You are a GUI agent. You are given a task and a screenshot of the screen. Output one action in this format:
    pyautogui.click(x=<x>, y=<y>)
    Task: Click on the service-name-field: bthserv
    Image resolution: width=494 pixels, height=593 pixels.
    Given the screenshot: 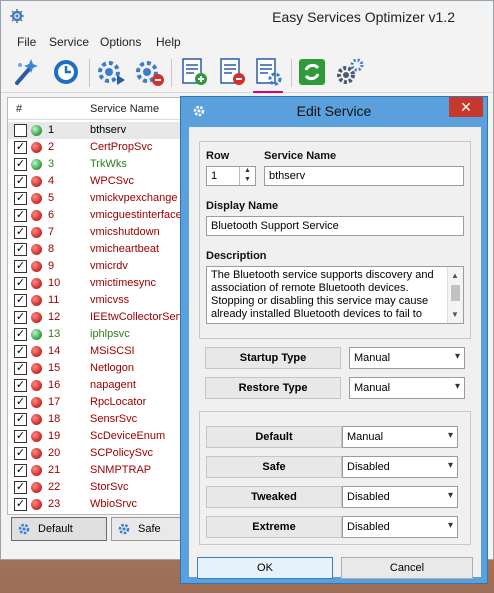 What is the action you would take?
    pyautogui.click(x=364, y=176)
    